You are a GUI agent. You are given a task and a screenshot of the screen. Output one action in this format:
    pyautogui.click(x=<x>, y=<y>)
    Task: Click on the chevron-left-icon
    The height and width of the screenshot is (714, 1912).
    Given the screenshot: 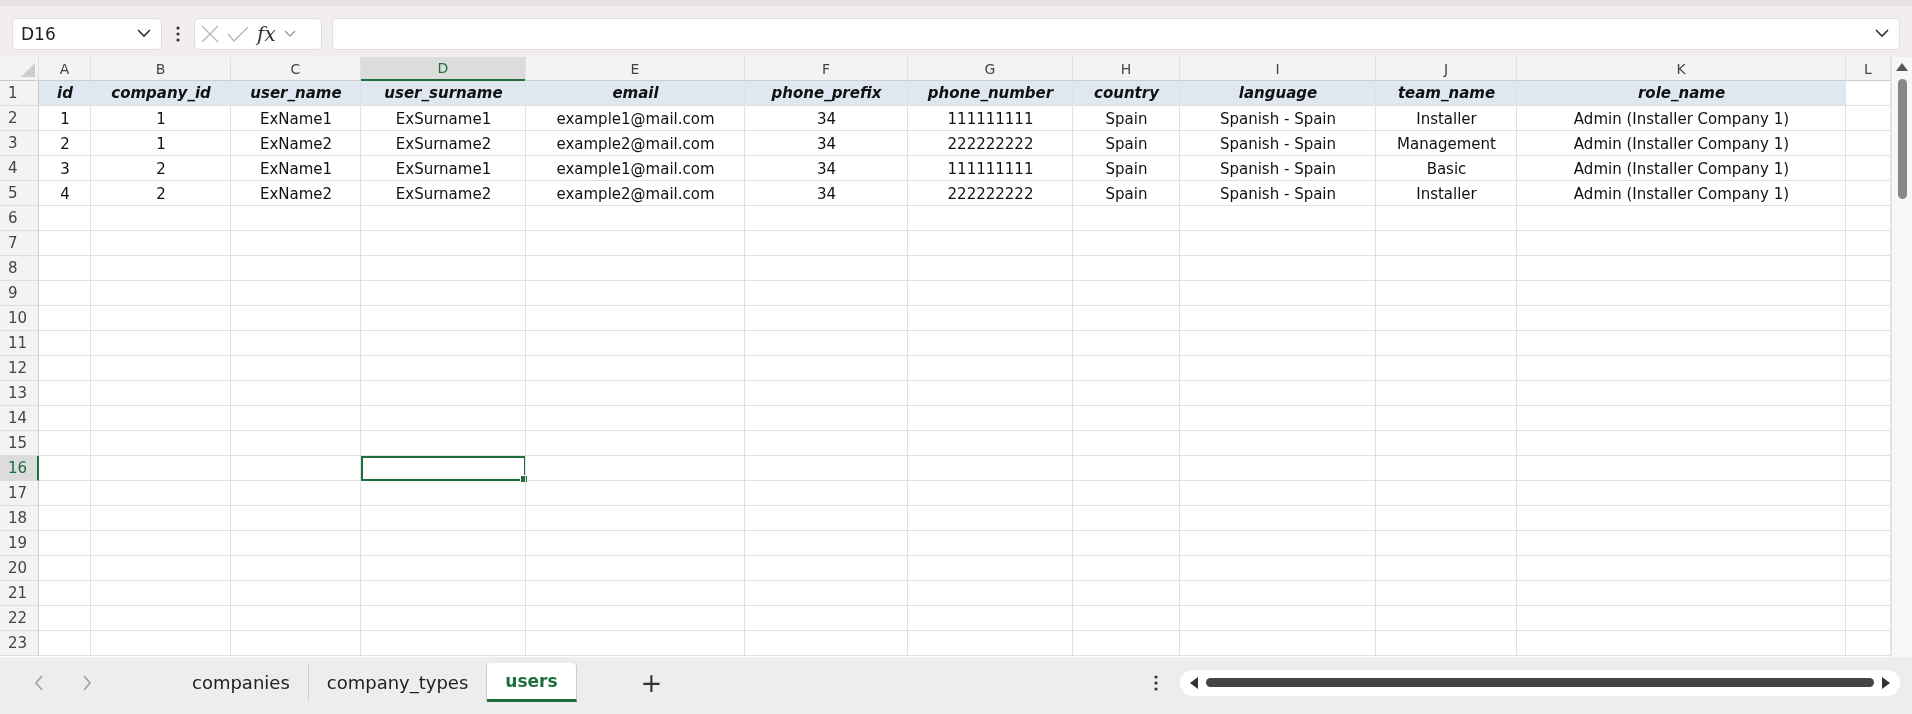 What is the action you would take?
    pyautogui.click(x=39, y=682)
    